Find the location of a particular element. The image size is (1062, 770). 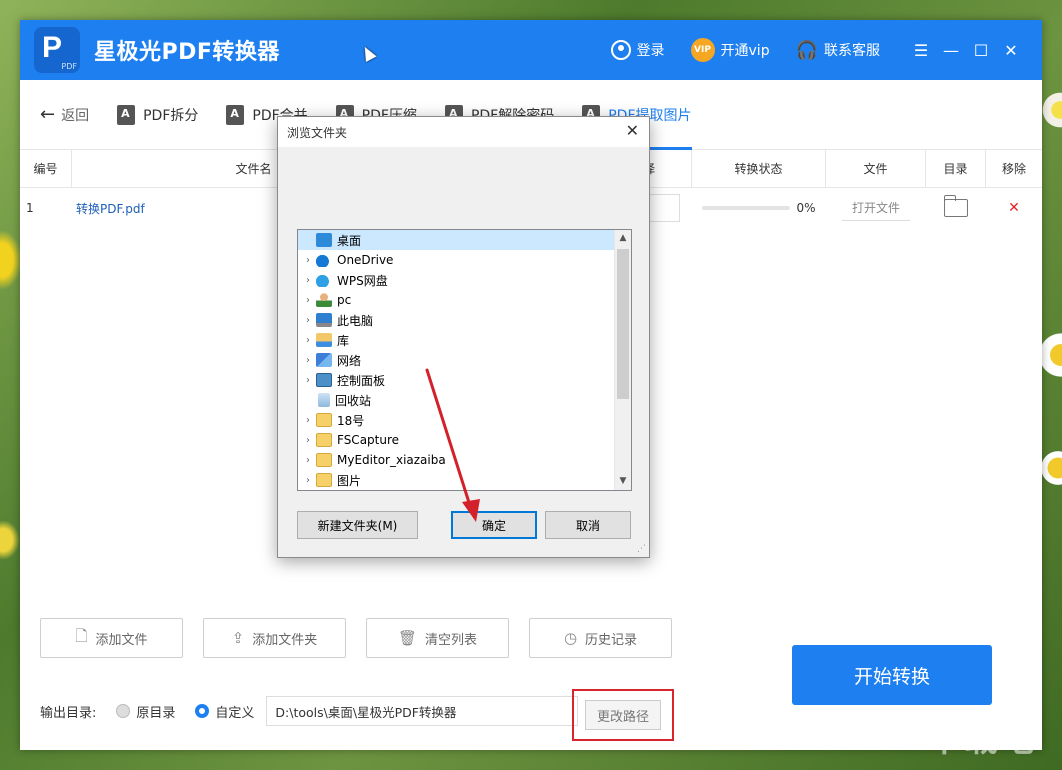

tree-node-label: 图片 is located at coordinates (349, 480).